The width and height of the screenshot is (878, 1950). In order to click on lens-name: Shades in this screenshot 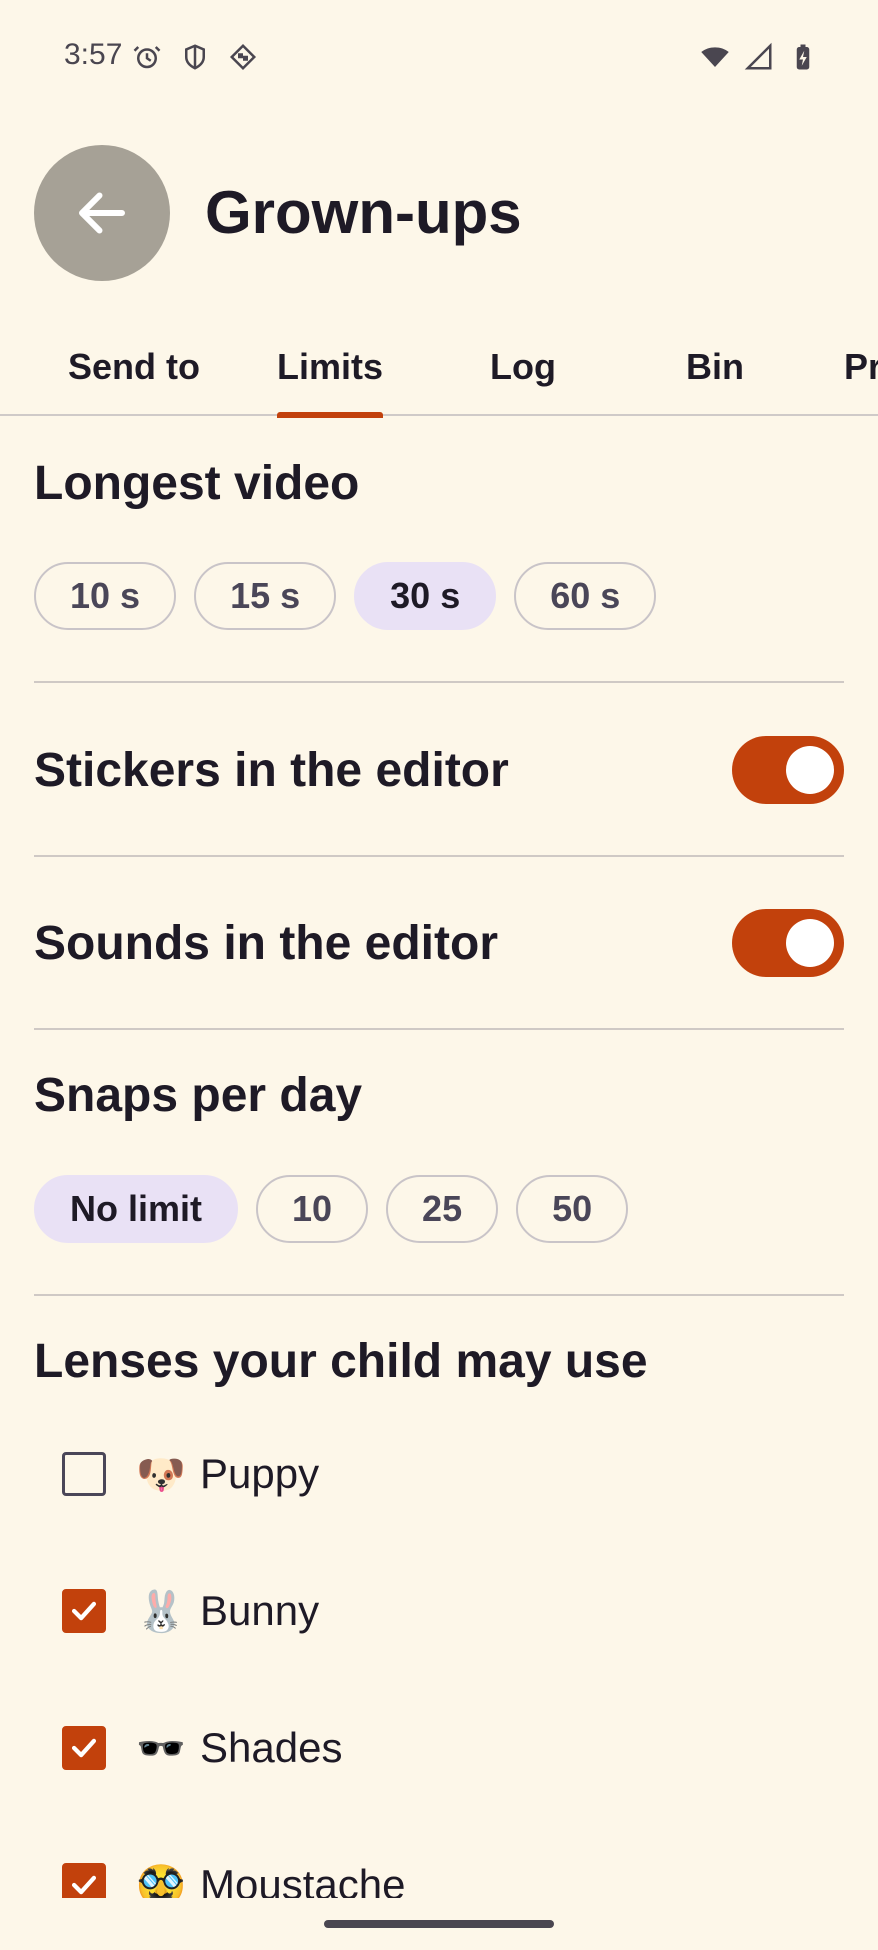, I will do `click(271, 1747)`.